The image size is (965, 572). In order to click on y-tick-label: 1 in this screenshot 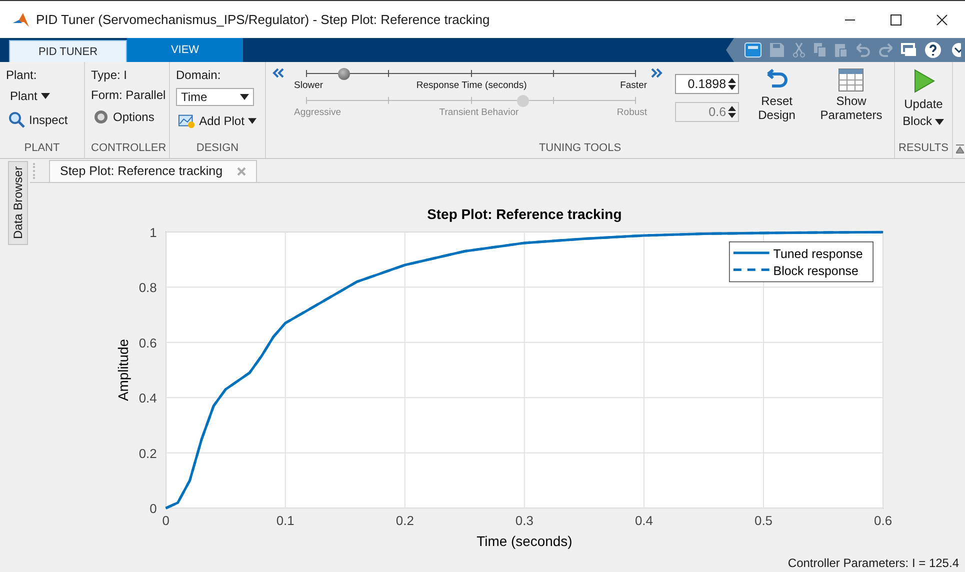, I will do `click(153, 232)`.